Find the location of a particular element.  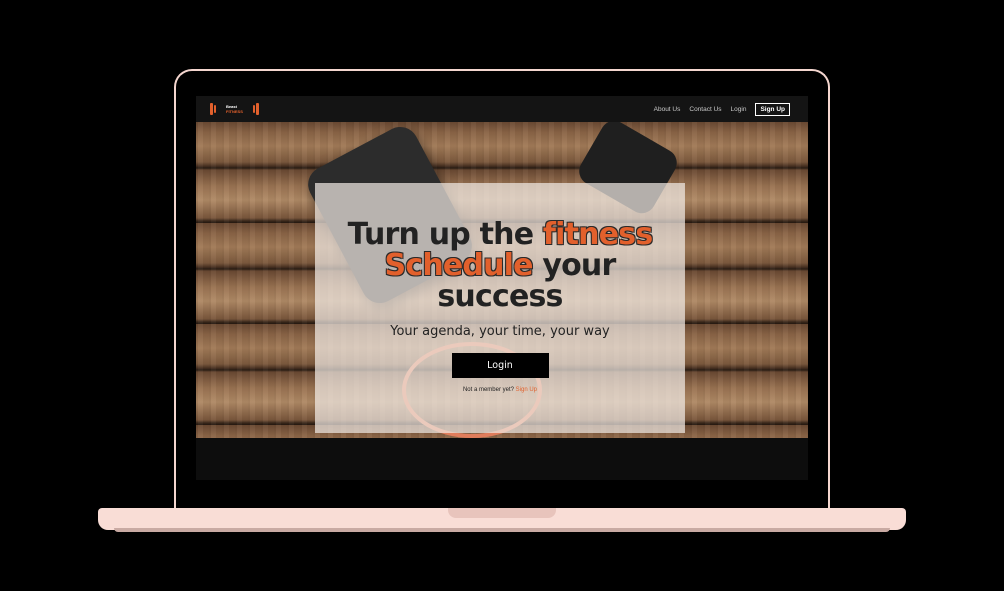

hero-login-button: Login is located at coordinates (500, 365).